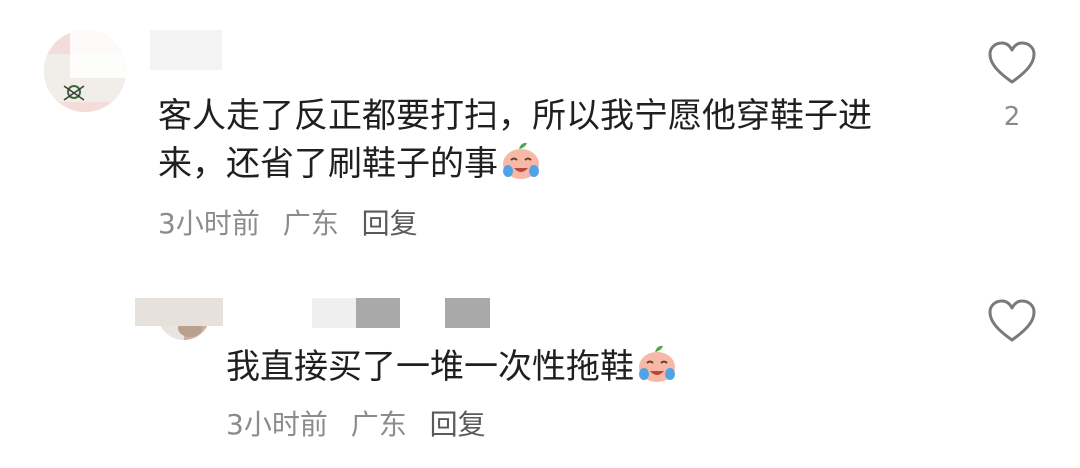  I want to click on reply-to-username-redacted, so click(356, 313).